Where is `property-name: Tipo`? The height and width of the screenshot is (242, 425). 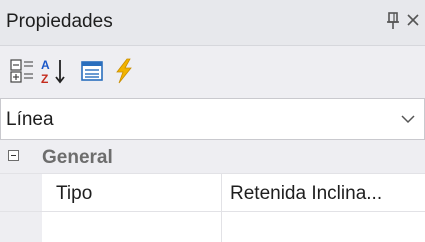
property-name: Tipo is located at coordinates (74, 193).